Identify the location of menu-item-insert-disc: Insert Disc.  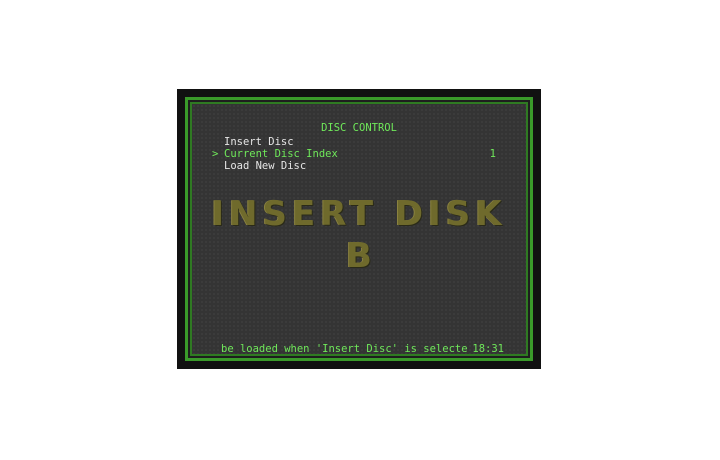
(259, 142).